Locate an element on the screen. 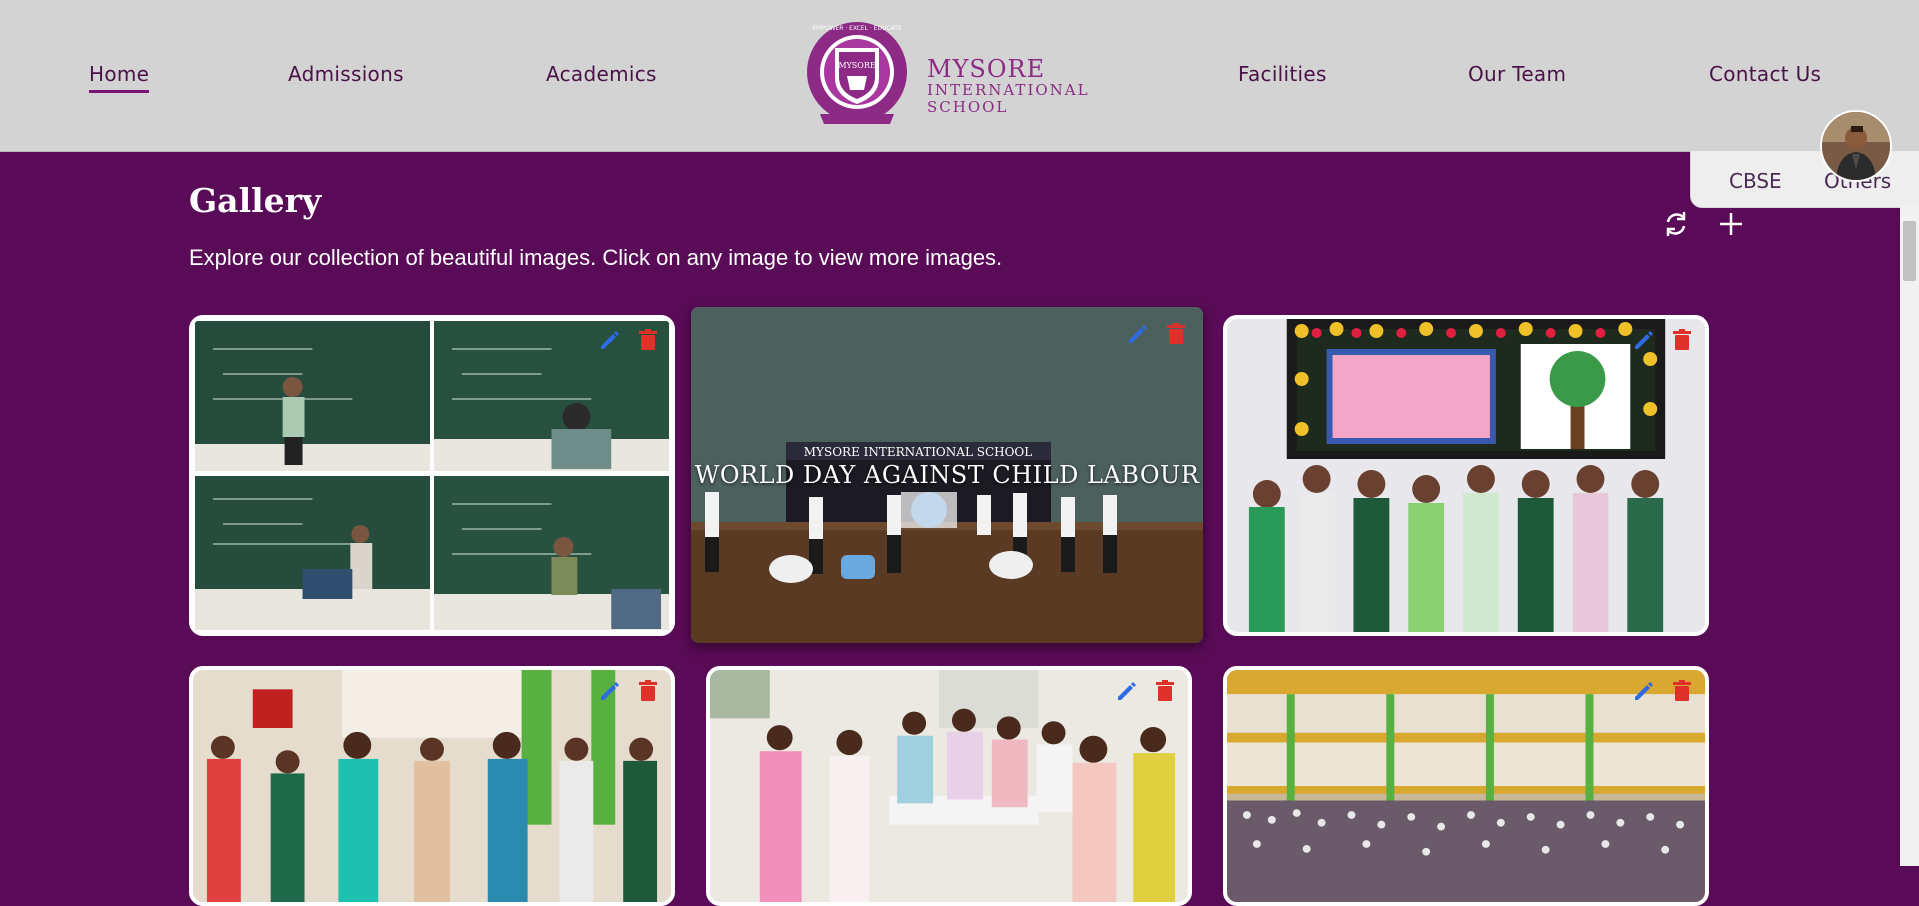 The width and height of the screenshot is (1919, 906). nav-contact-us: Contact Us is located at coordinates (1765, 74).